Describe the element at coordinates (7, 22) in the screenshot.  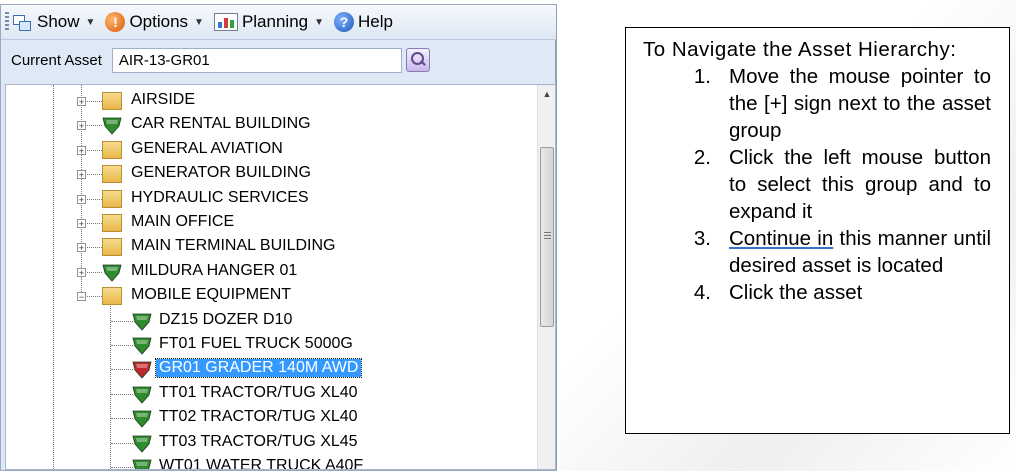
I see `toolbar-grip-handle` at that location.